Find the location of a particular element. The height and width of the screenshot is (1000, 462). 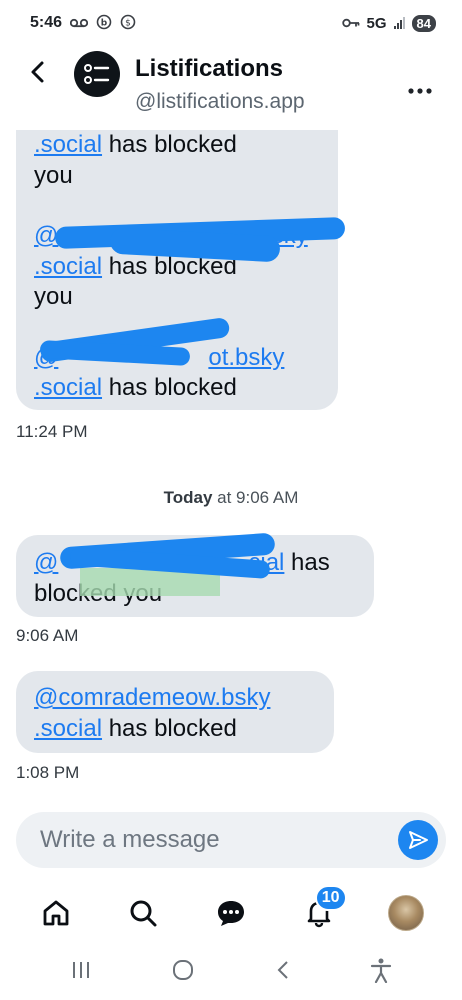

message-bubble: @comrademeow.bsky .social has blocked is located at coordinates (175, 712).